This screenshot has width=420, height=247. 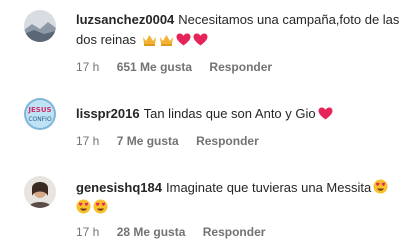 What do you see at coordinates (151, 232) in the screenshot?
I see `like-count: 28 Me gusta` at bounding box center [151, 232].